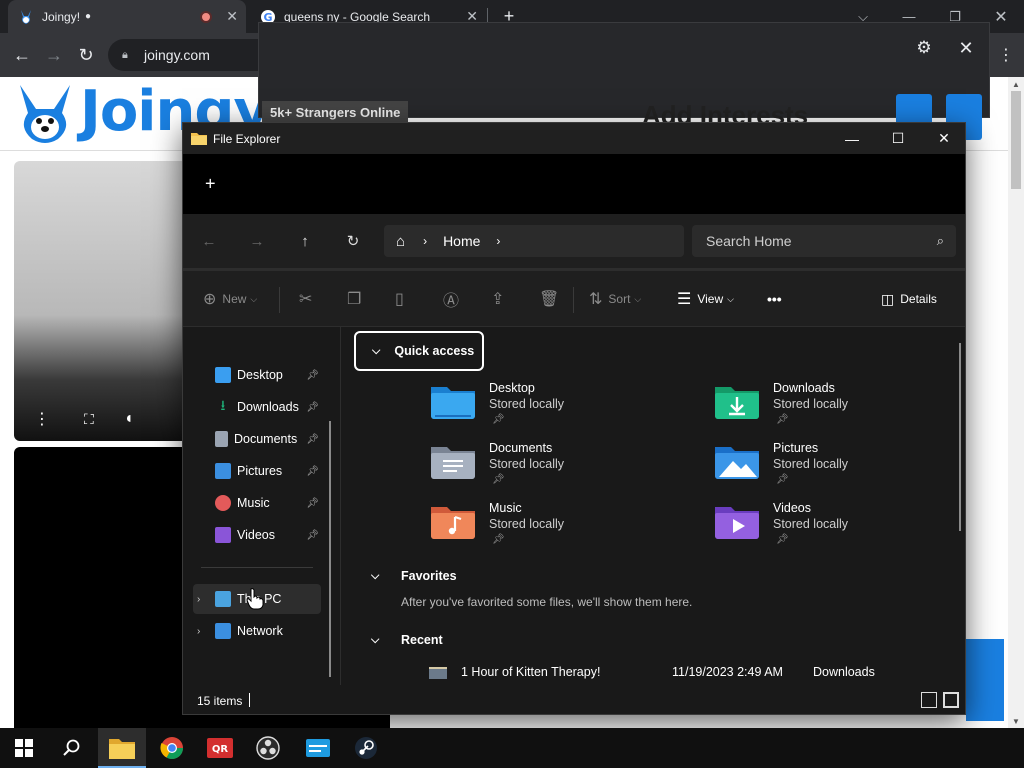 The height and width of the screenshot is (768, 1024). I want to click on video-thumbnail-icon, so click(438, 673).